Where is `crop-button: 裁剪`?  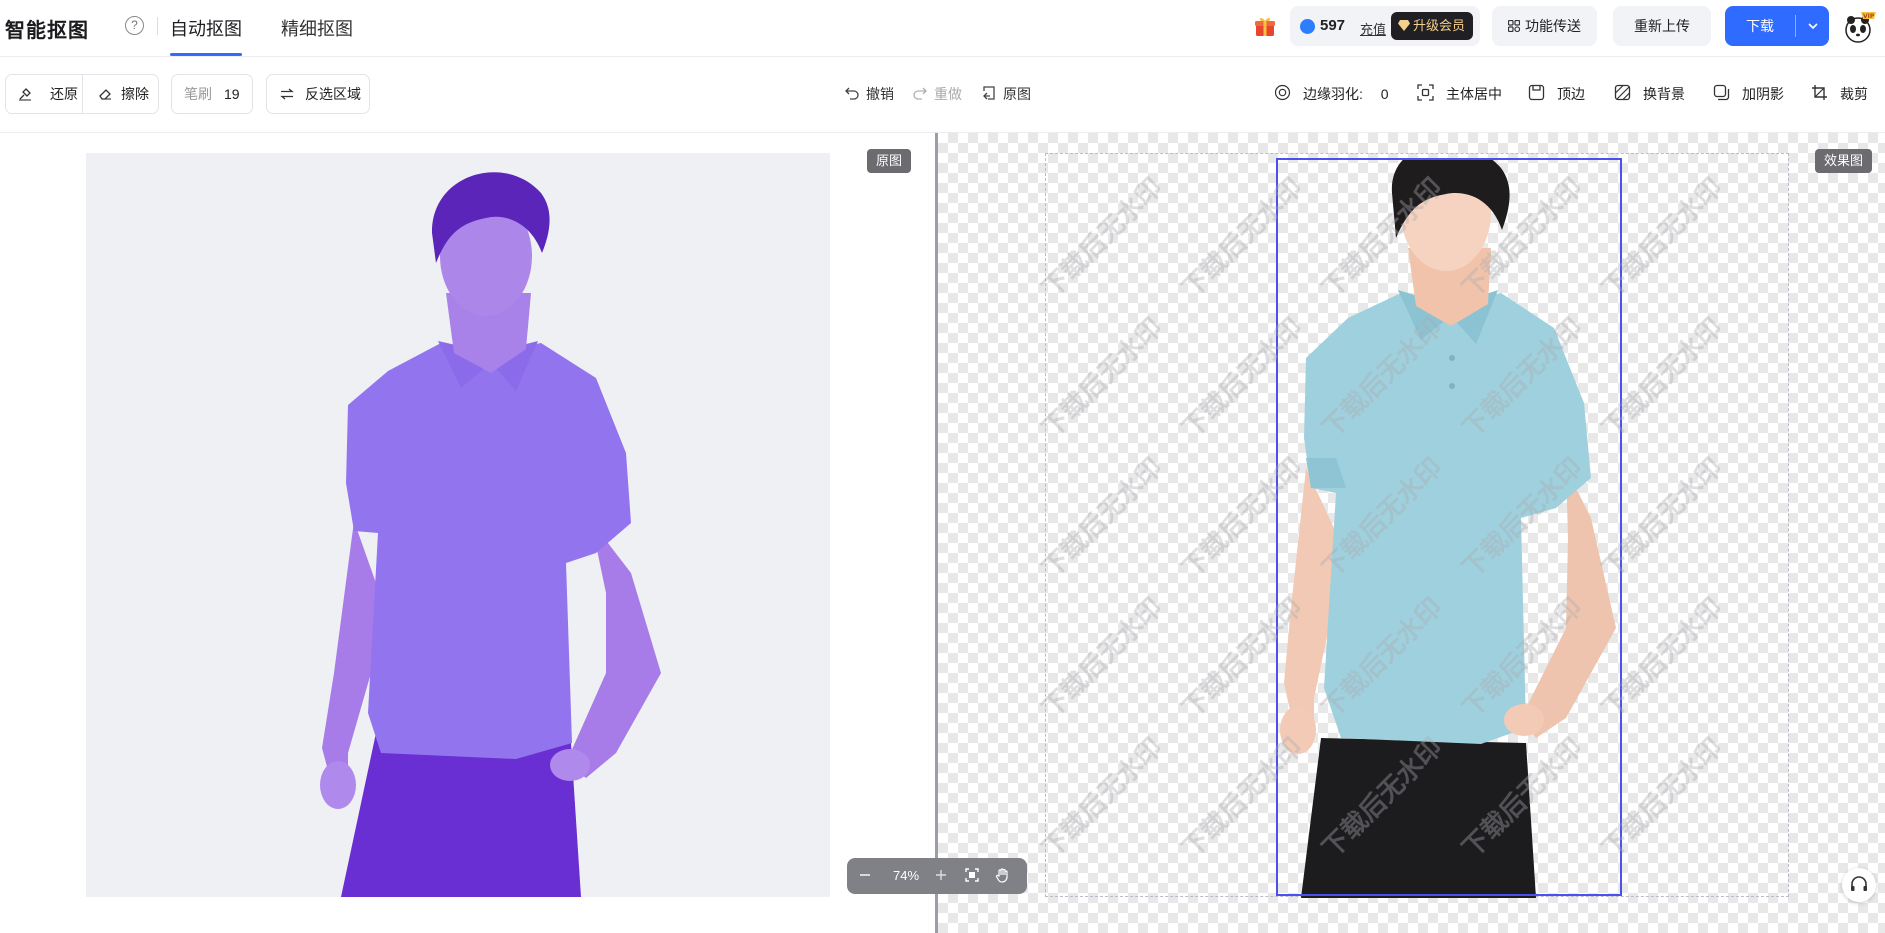 crop-button: 裁剪 is located at coordinates (1839, 94).